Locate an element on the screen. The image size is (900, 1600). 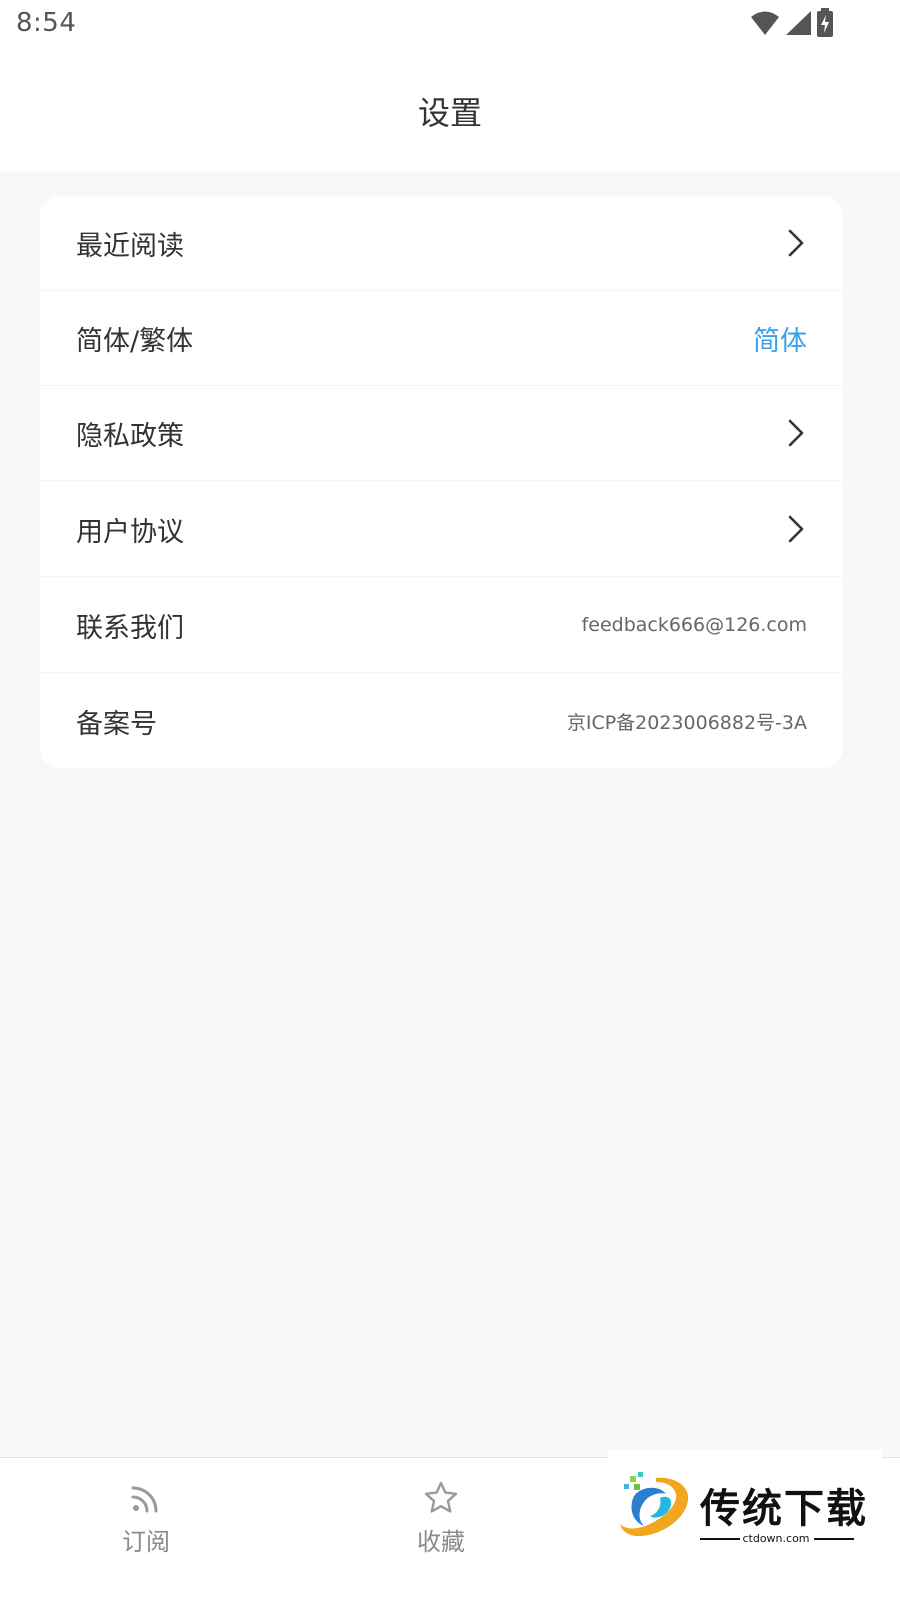
battery-charging-icon is located at coordinates (825, 22).